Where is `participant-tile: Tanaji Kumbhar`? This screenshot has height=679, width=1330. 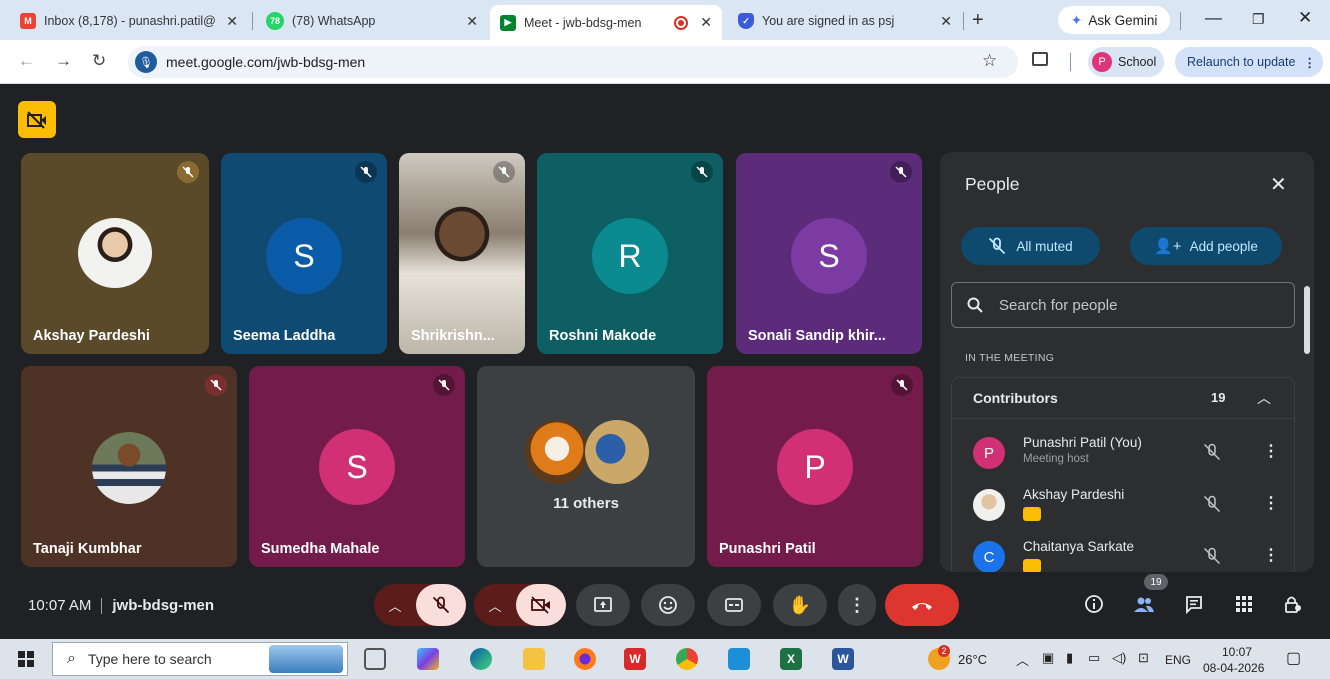
participant-tile: Tanaji Kumbhar is located at coordinates (129, 466).